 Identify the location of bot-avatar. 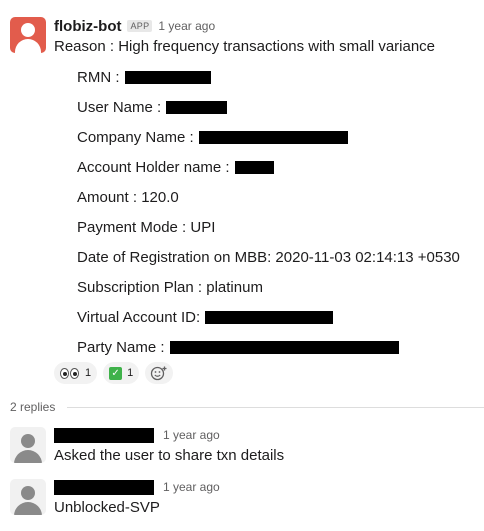
(28, 35).